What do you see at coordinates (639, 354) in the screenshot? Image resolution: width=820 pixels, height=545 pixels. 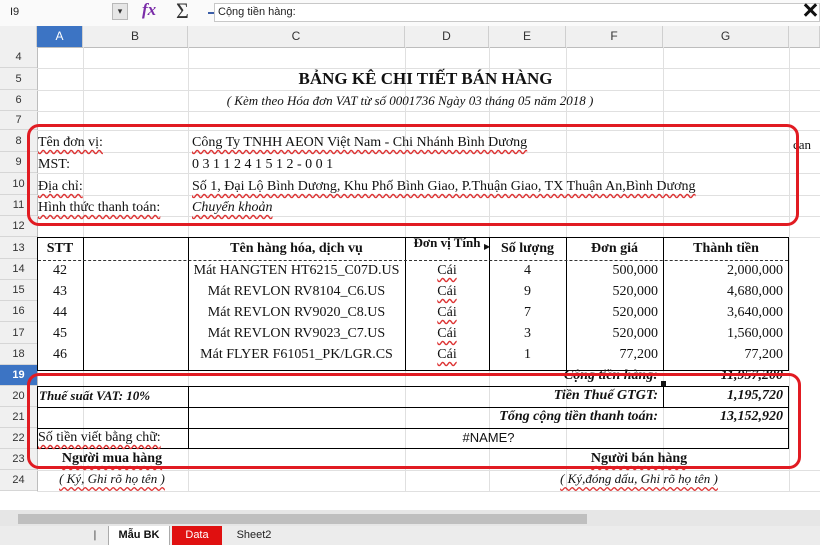 I see `item-price: 77,200` at bounding box center [639, 354].